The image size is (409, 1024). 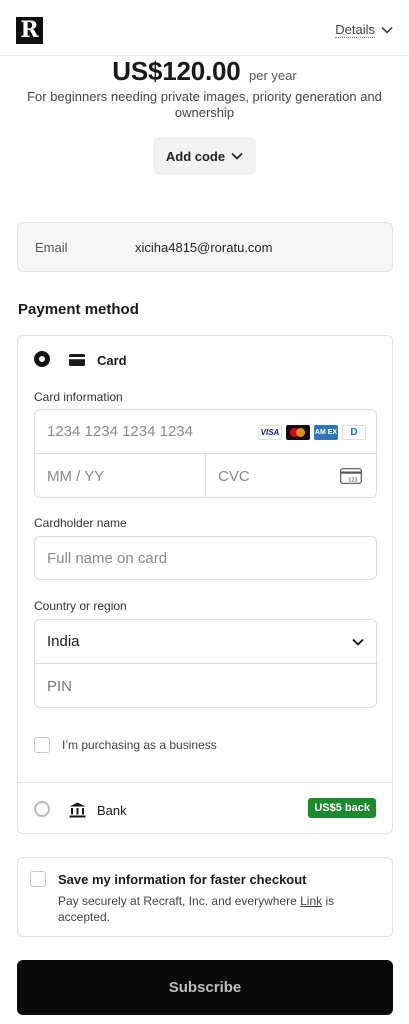 What do you see at coordinates (351, 476) in the screenshot?
I see `cvc-card-icon: 123` at bounding box center [351, 476].